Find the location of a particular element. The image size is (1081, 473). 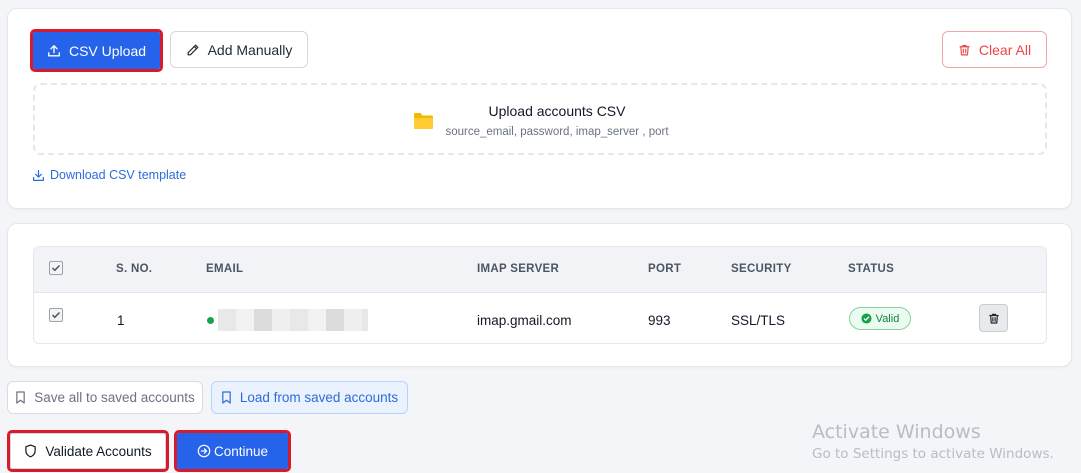

activate-windows-title: Activate Windows is located at coordinates (896, 432).